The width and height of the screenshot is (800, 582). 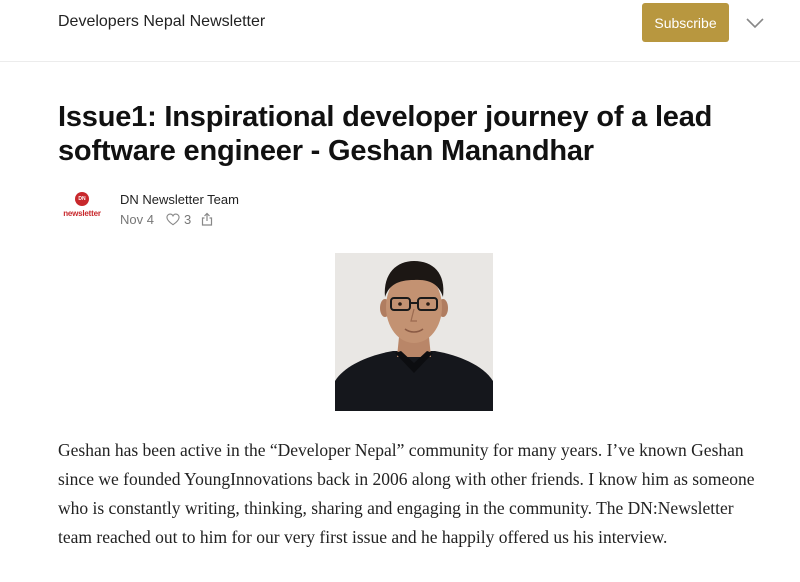 What do you see at coordinates (755, 23) in the screenshot?
I see `chevron-down-icon` at bounding box center [755, 23].